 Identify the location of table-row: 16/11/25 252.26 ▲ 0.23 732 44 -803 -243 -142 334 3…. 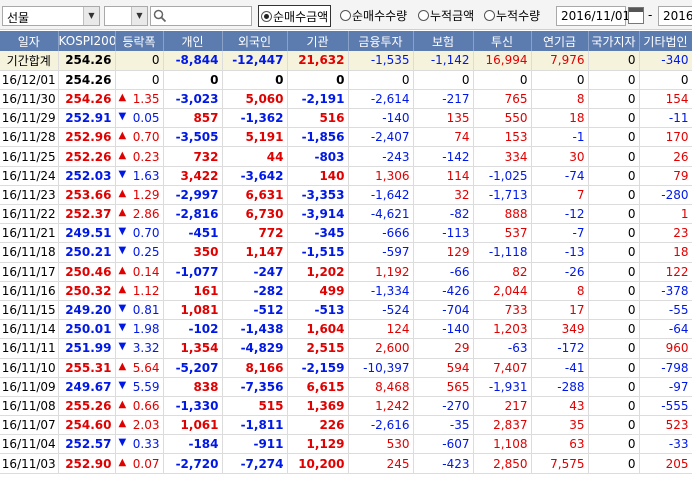
(346, 156).